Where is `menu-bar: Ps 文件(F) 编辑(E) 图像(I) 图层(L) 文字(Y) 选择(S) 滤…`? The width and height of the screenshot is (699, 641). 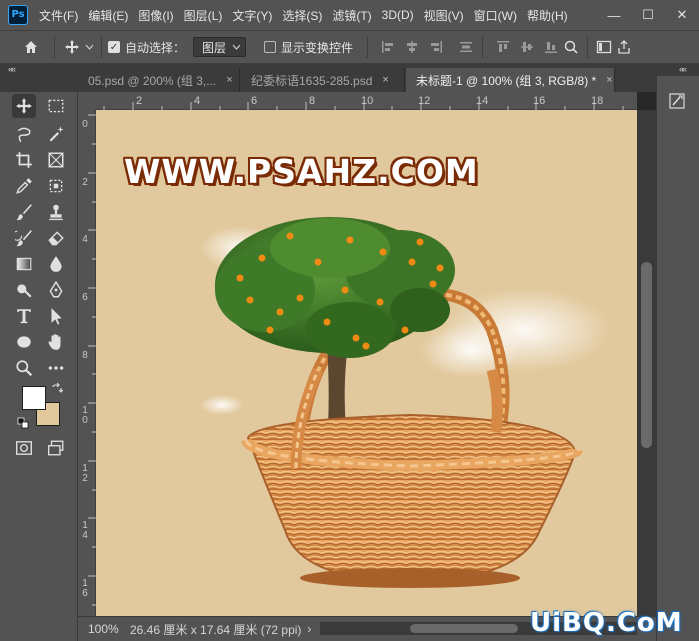
menu-bar: Ps 文件(F) 编辑(E) 图像(I) 图层(L) 文字(Y) 选择(S) 滤… is located at coordinates (349, 15).